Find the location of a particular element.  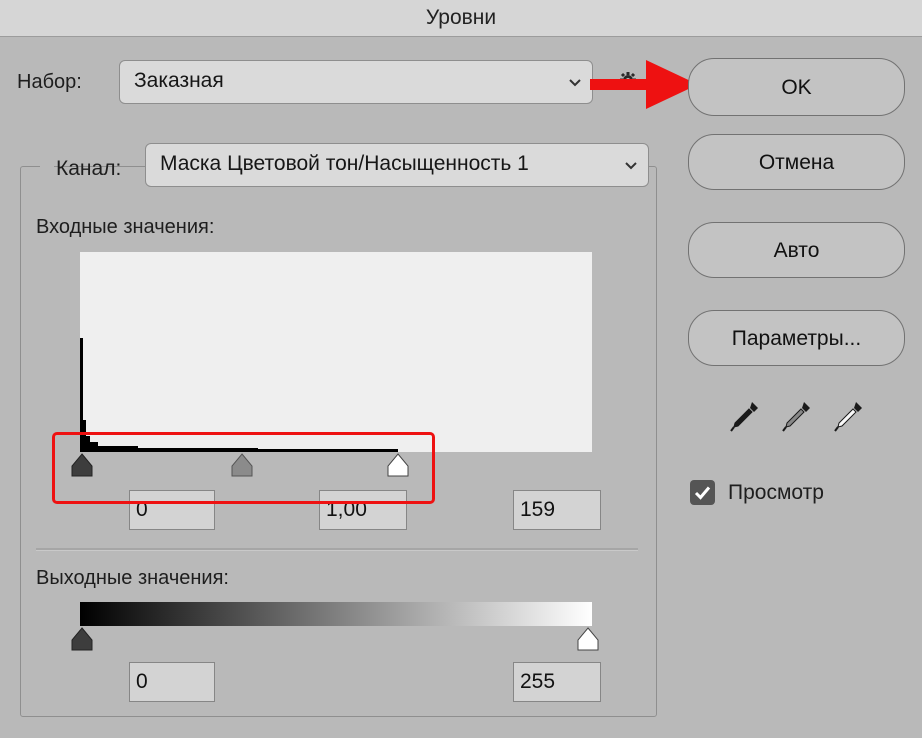

black-eyedropper-icon is located at coordinates (744, 417).